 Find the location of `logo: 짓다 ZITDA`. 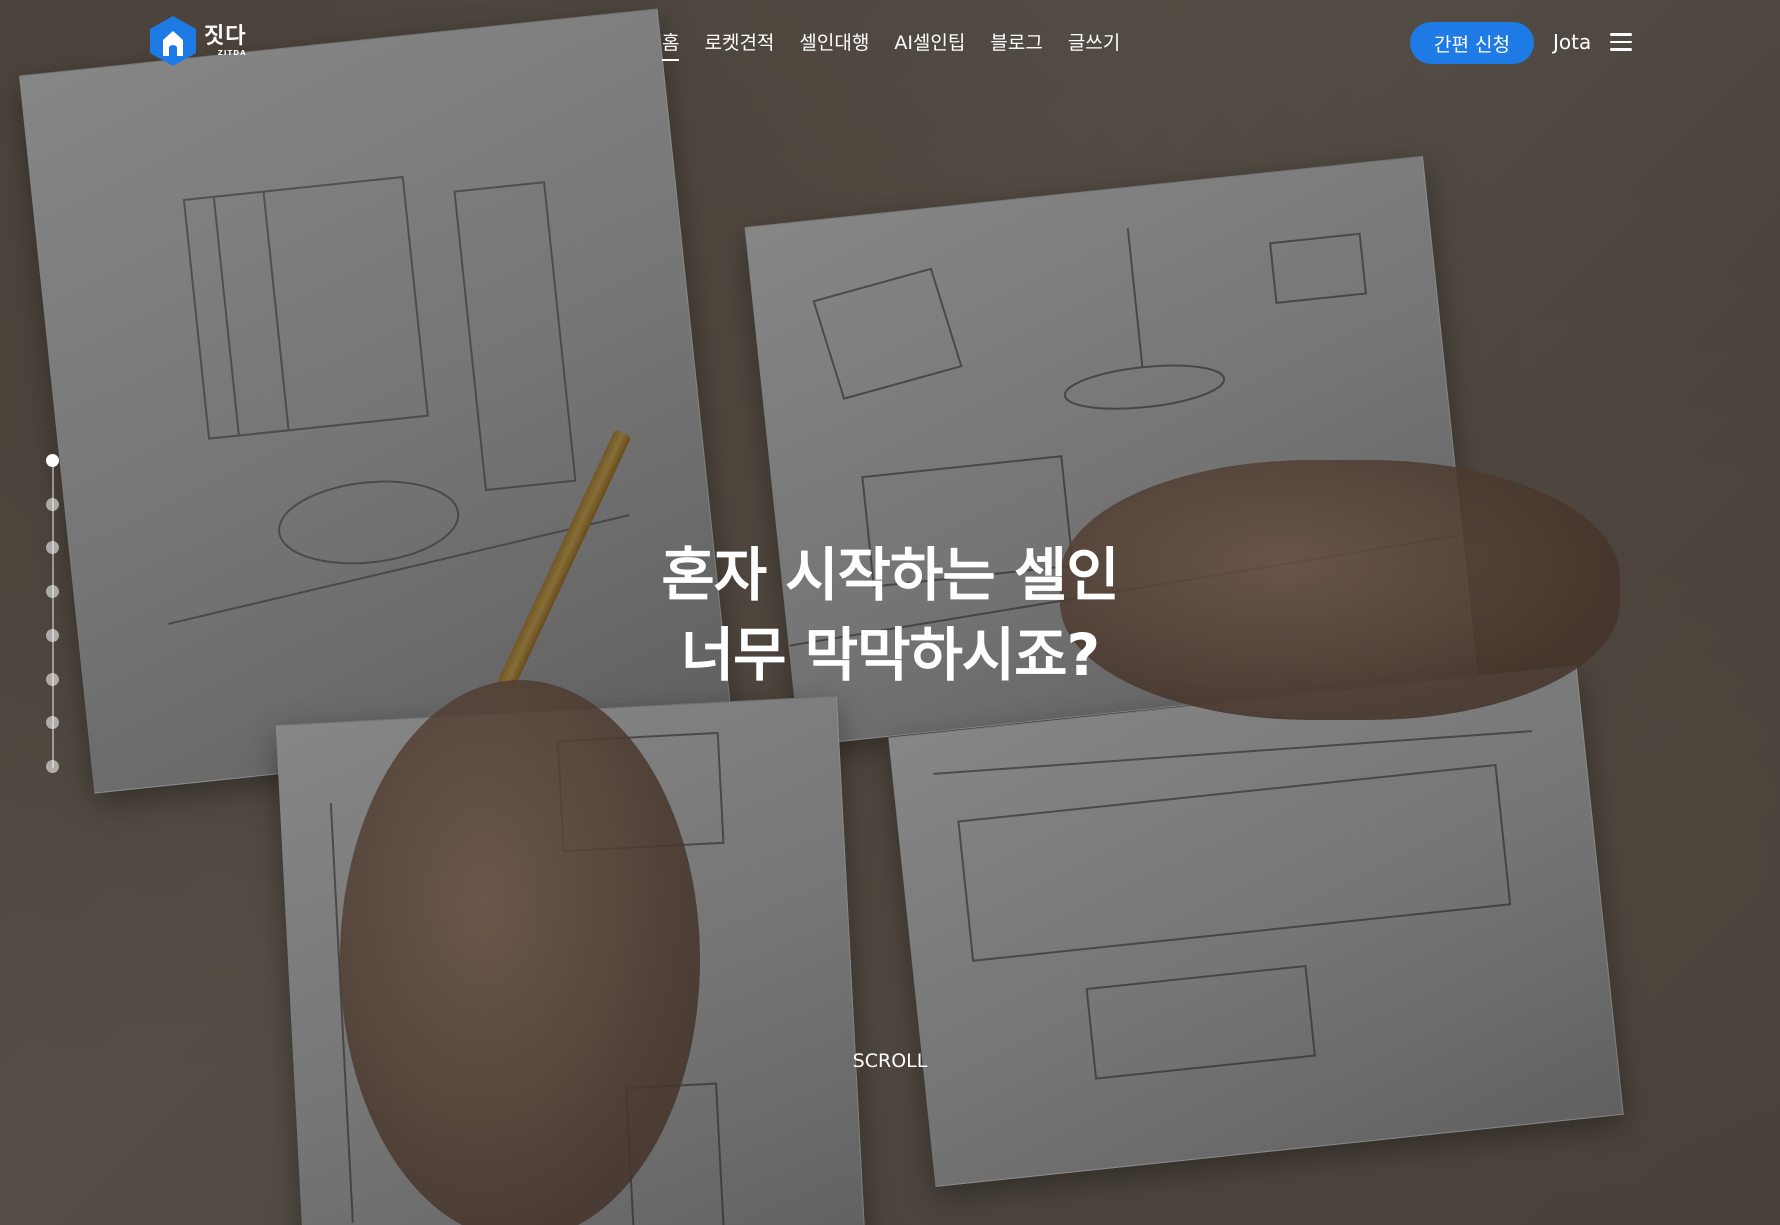

logo: 짓다 ZITDA is located at coordinates (198, 41).